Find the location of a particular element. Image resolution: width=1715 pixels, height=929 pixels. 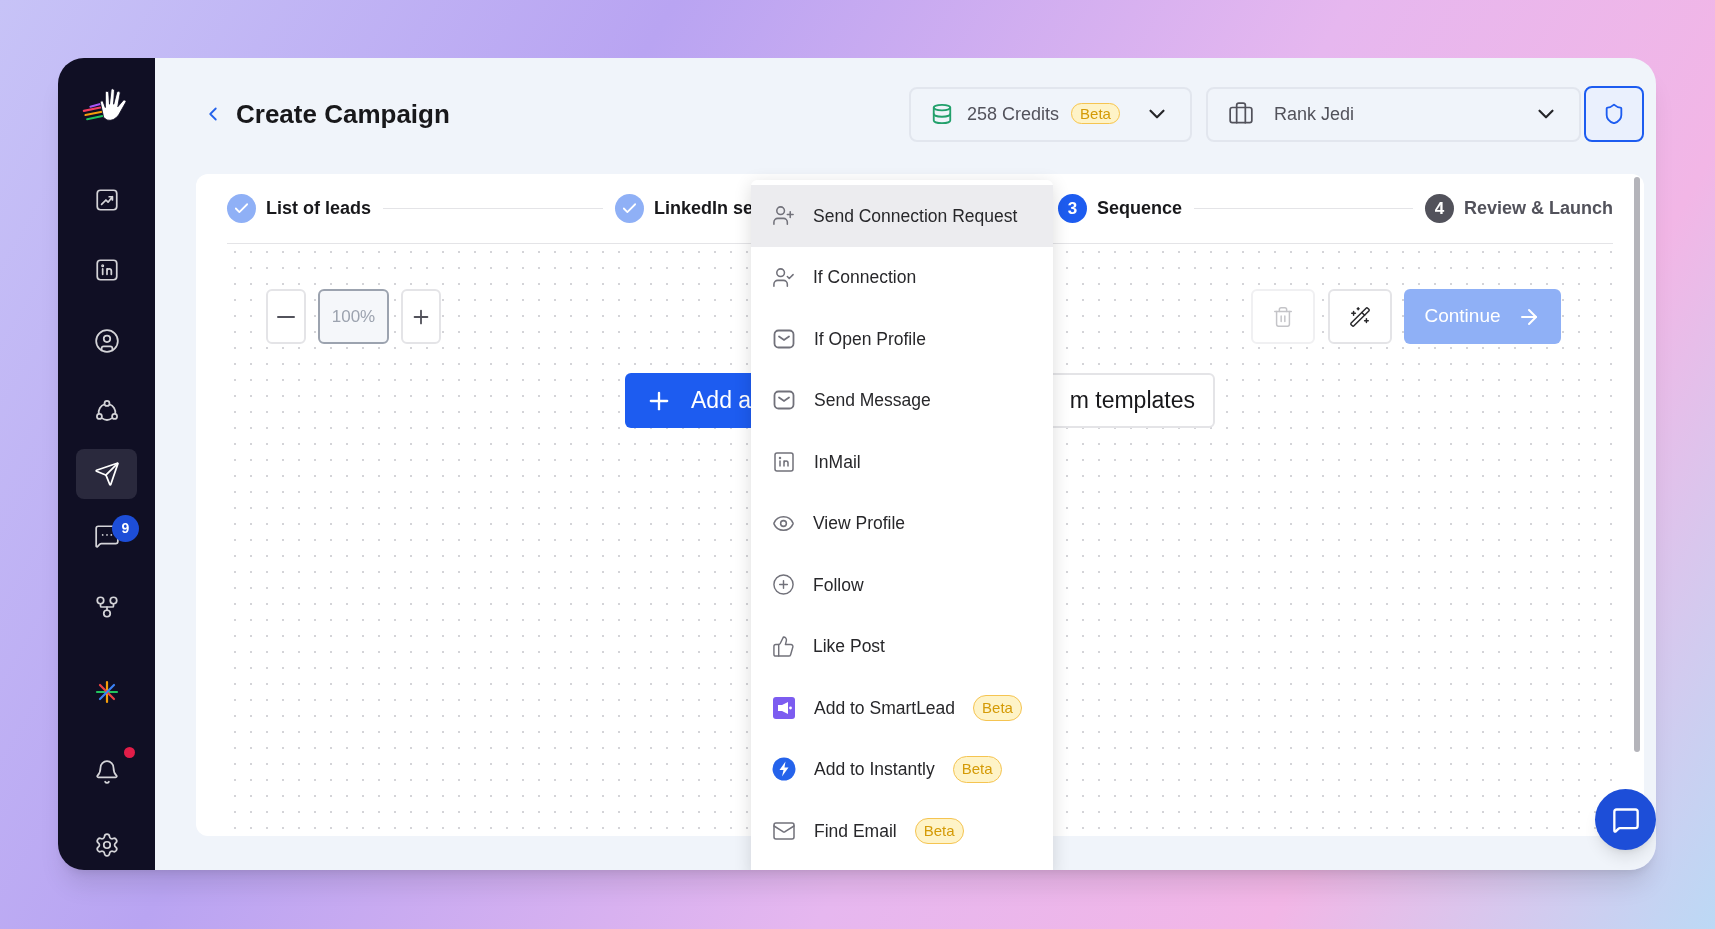

menu-item: View Profile is located at coordinates (902, 523).